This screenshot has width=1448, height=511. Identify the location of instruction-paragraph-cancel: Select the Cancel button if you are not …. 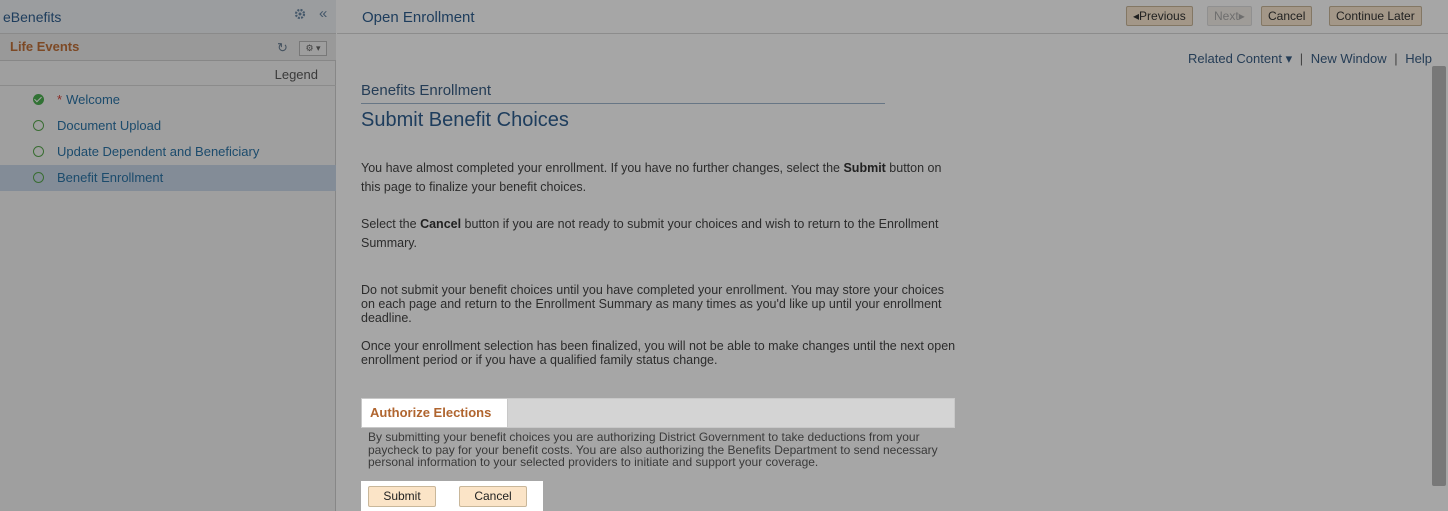
(661, 234).